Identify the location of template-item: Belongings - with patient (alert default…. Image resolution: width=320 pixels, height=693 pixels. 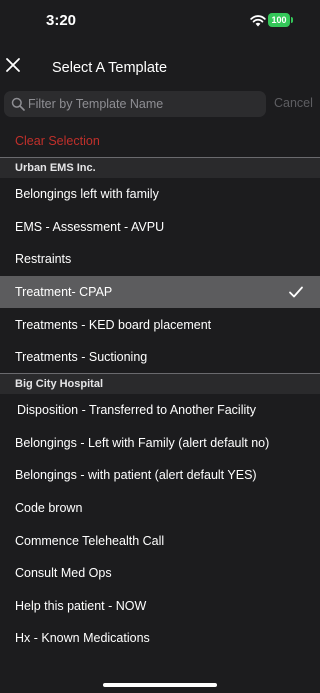
(160, 475).